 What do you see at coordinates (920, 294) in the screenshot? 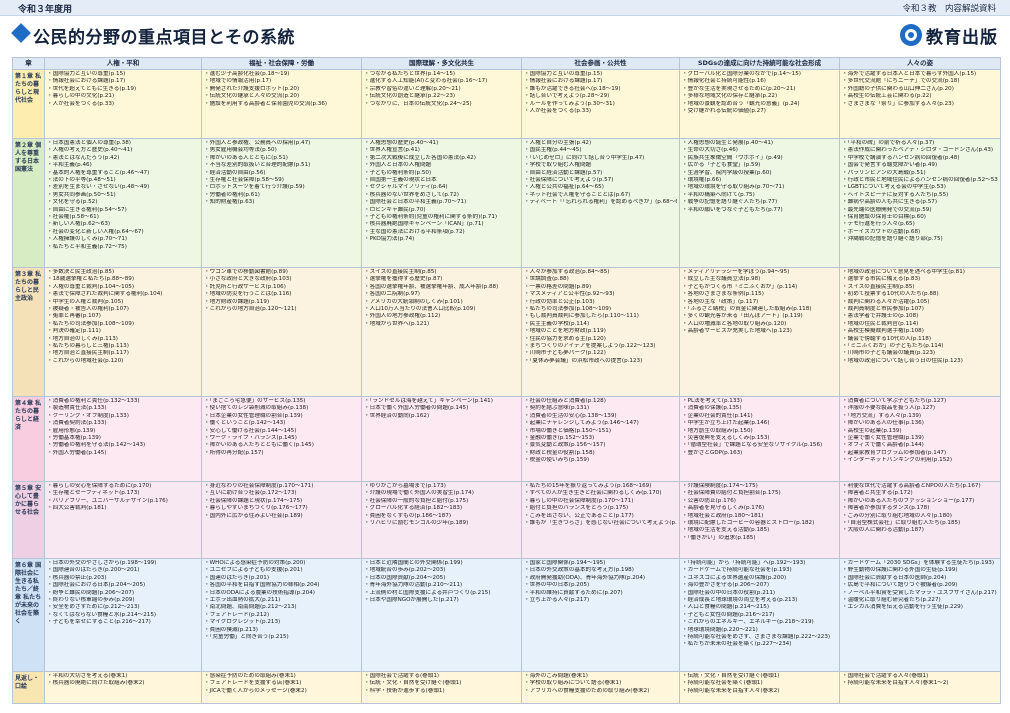
I see `list-item: 初めて投票する10代の人たち(p.88)` at bounding box center [920, 294].